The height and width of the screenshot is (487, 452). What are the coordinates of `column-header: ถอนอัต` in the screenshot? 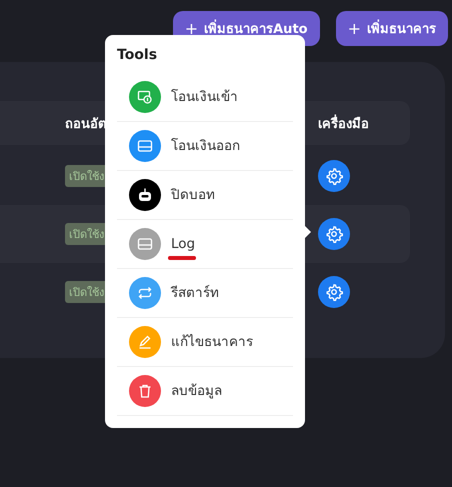 It's located at (85, 124).